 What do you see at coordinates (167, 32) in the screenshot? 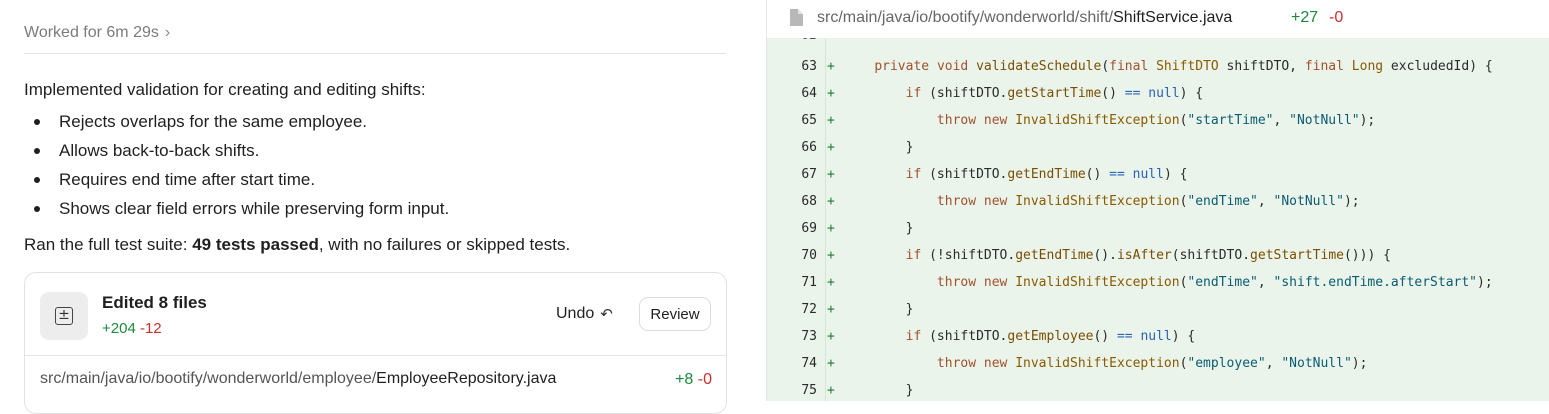
I see `chevron-right-icon: ›` at bounding box center [167, 32].